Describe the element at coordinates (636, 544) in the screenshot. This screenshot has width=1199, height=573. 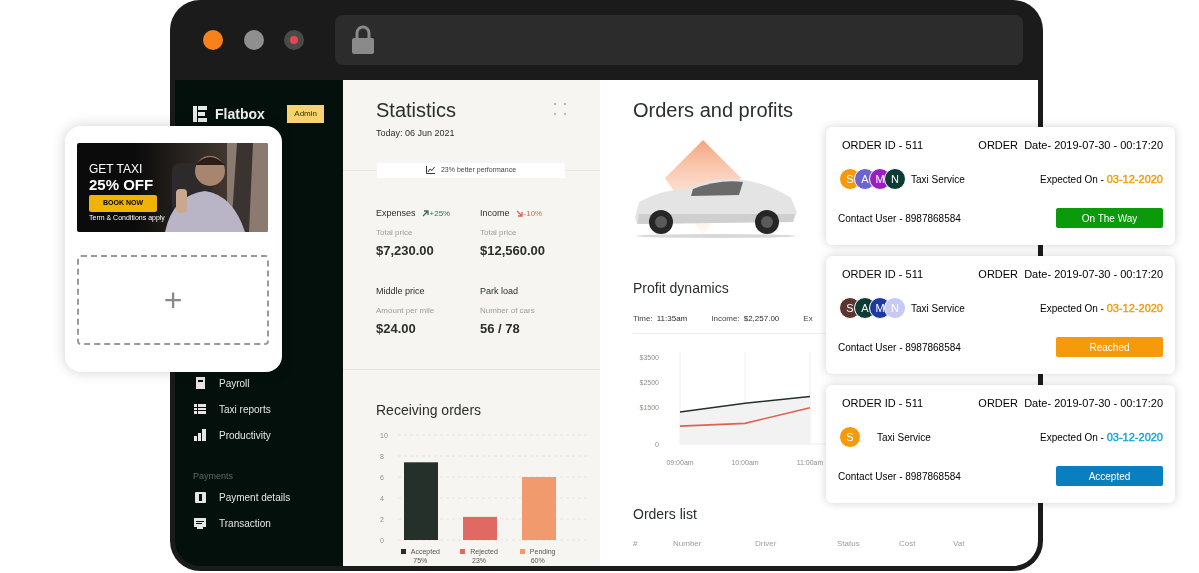
I see `column-header: #` at that location.